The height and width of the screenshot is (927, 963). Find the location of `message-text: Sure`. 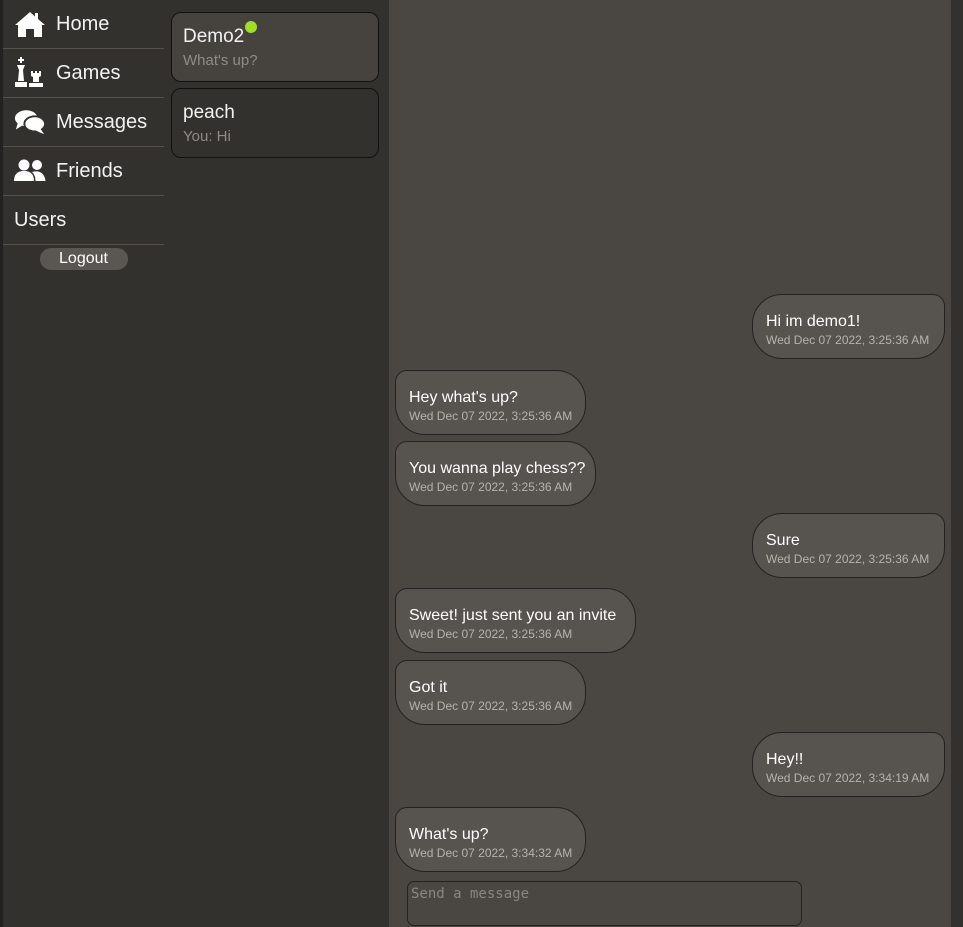

message-text: Sure is located at coordinates (783, 540).